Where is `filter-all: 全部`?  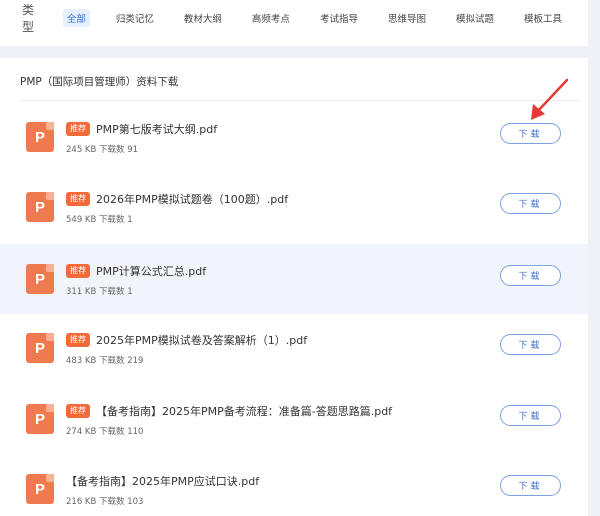 filter-all: 全部 is located at coordinates (76, 18).